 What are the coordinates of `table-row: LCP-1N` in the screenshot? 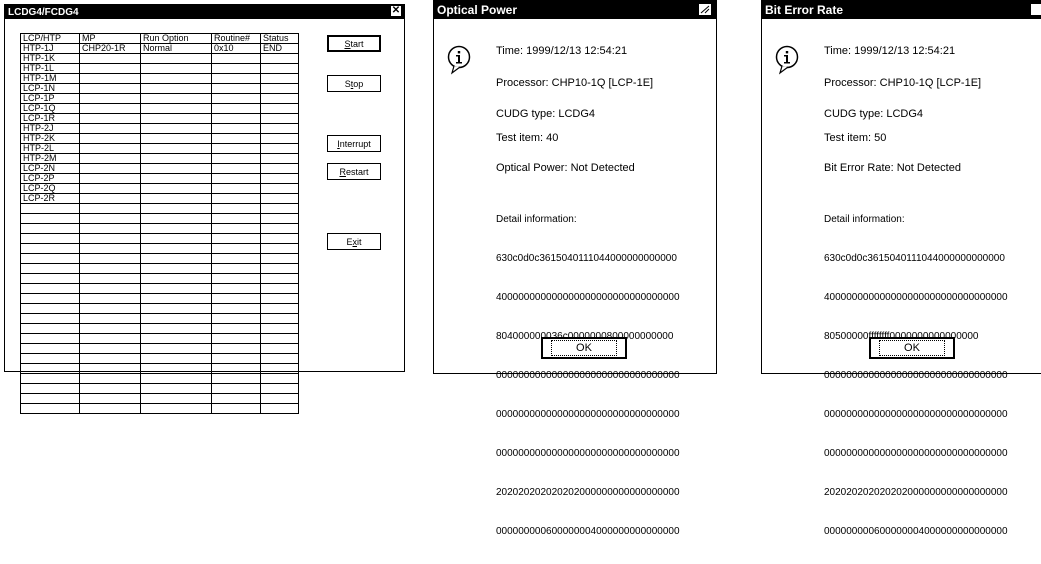 It's located at (159, 88).